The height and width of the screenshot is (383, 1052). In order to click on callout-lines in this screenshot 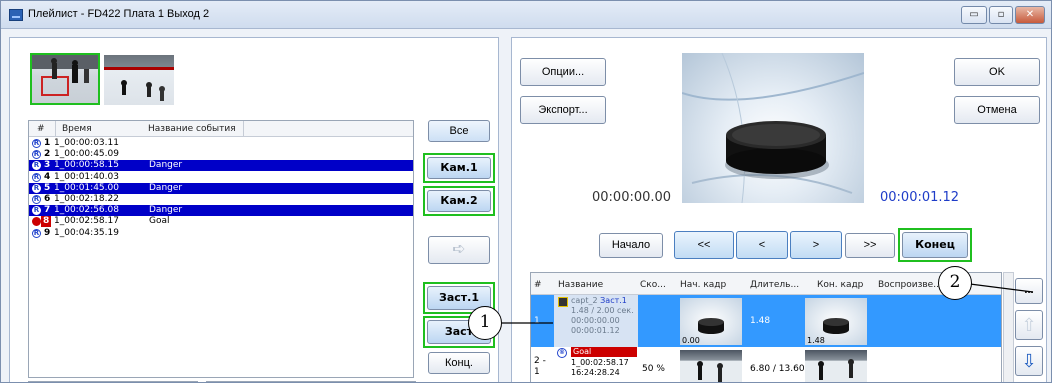, I will do `click(768, 303)`.